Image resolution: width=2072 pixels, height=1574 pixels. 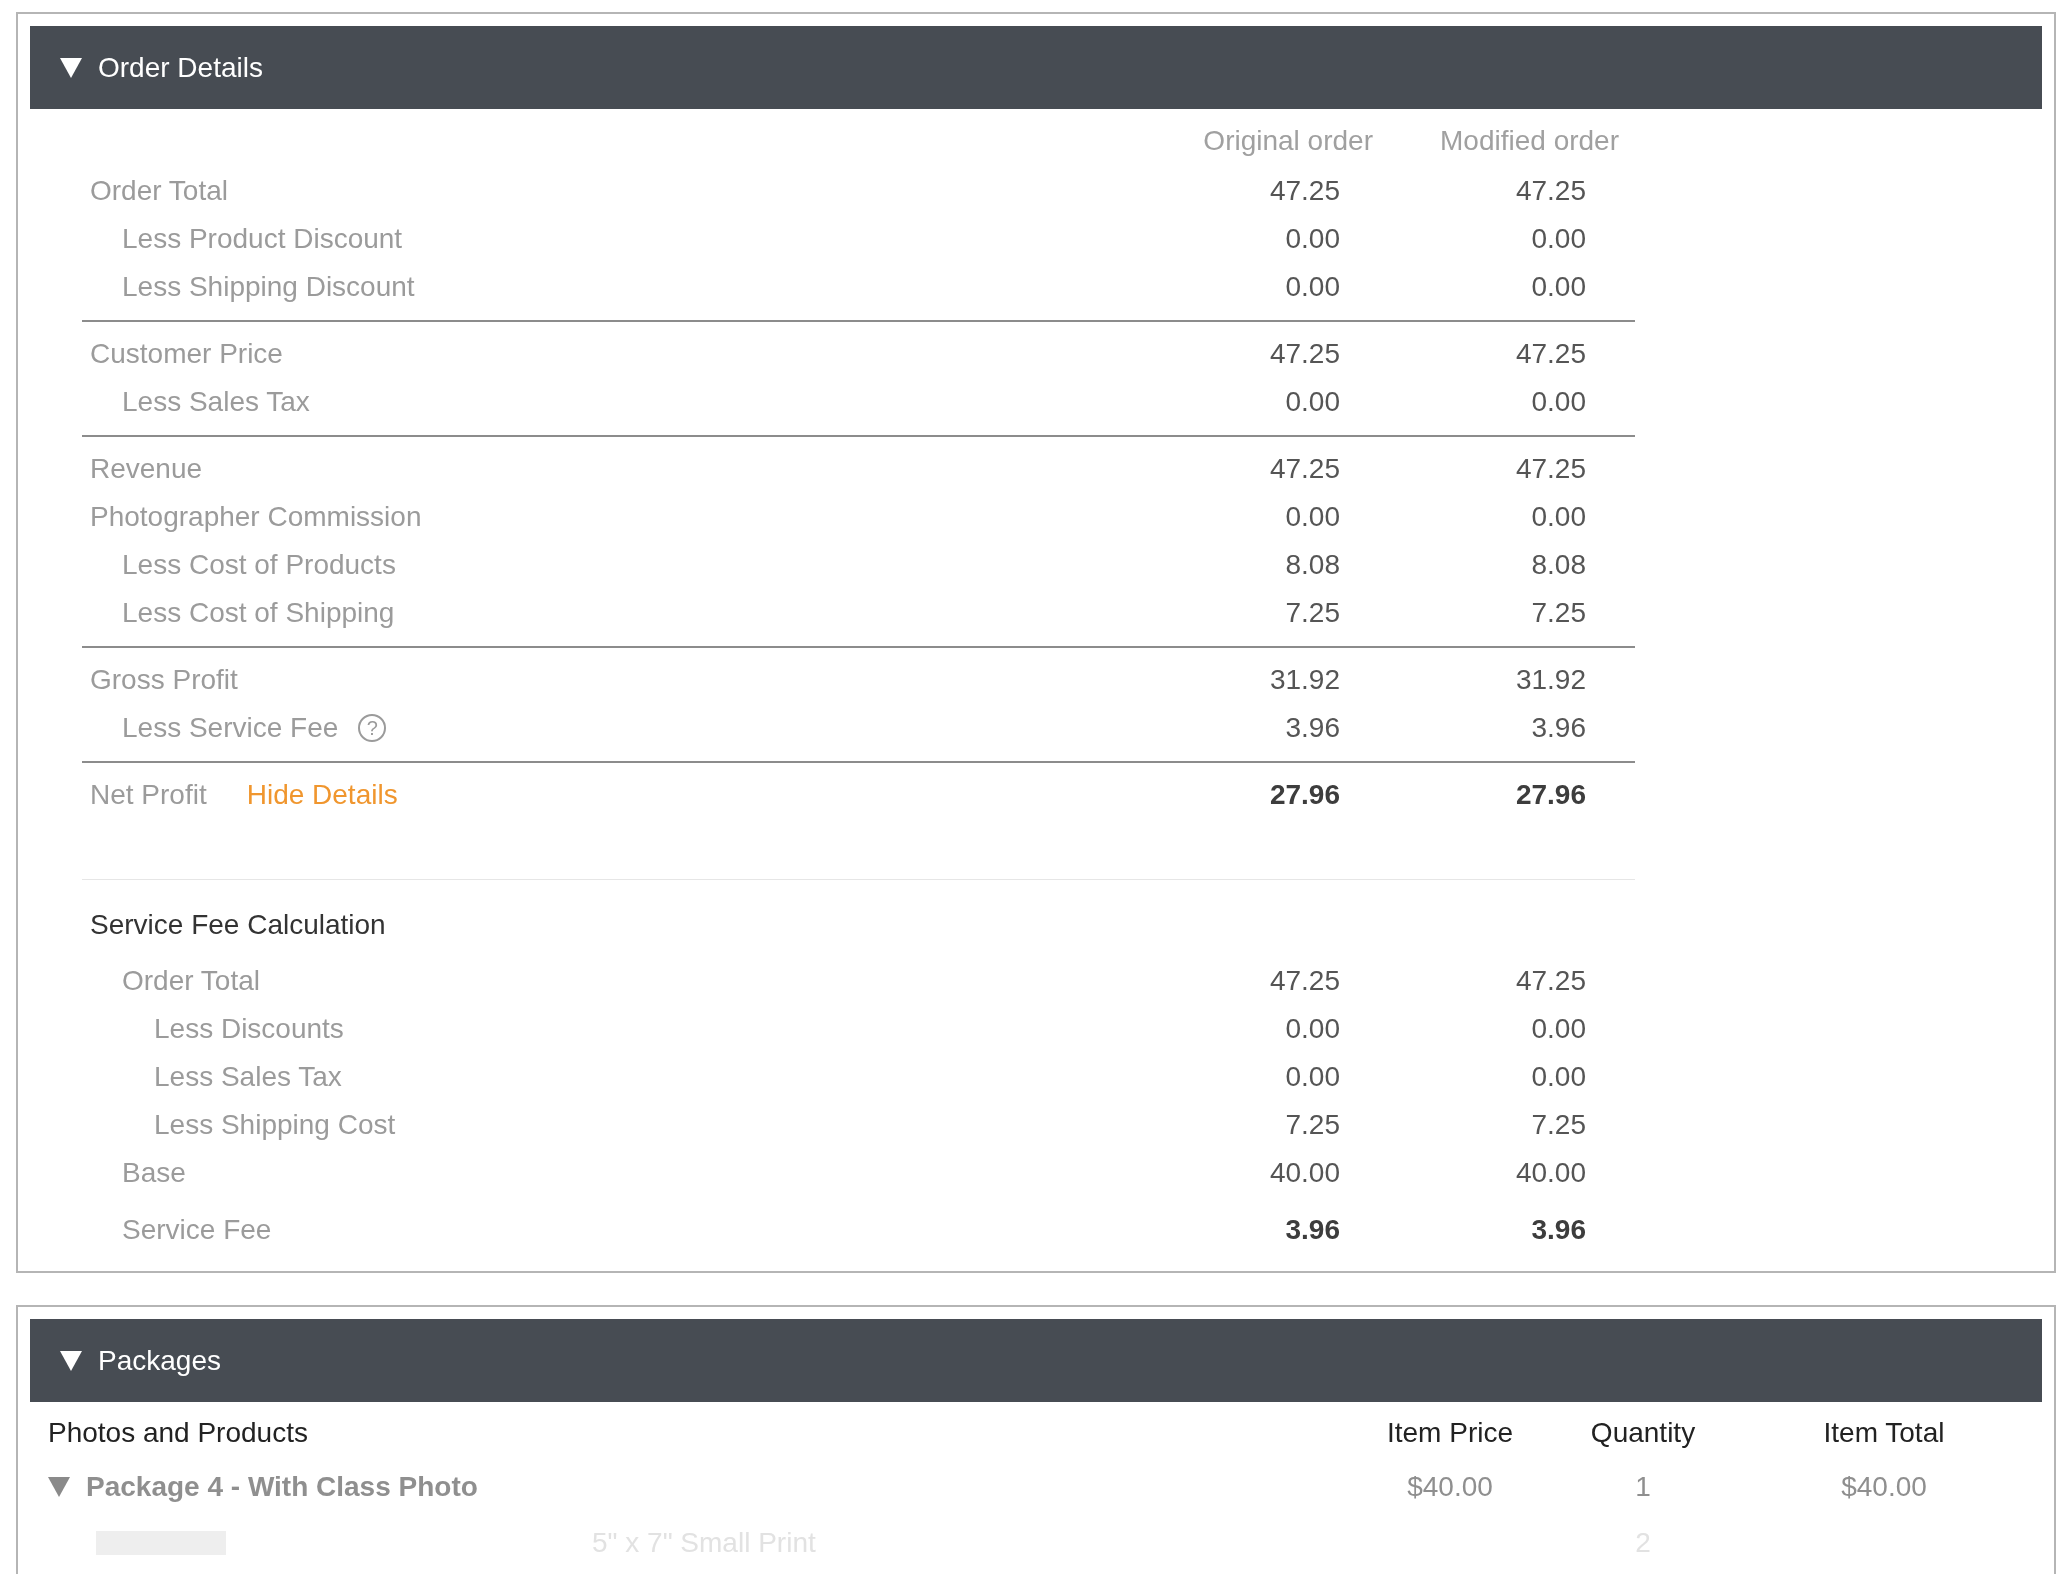 What do you see at coordinates (154, 1173) in the screenshot?
I see `row-label: Base` at bounding box center [154, 1173].